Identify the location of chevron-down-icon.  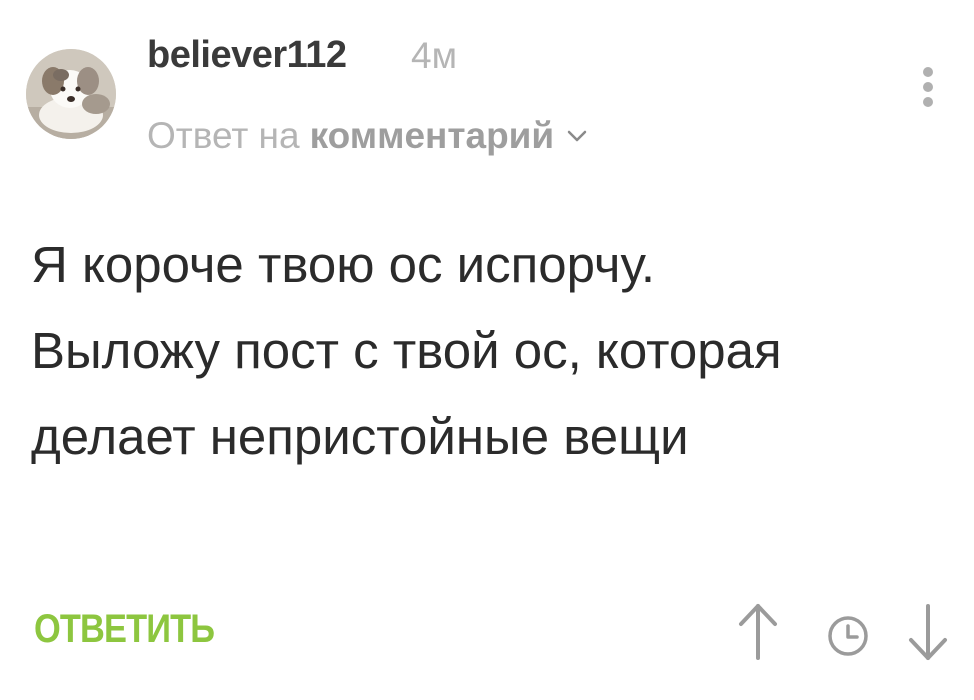
(577, 136).